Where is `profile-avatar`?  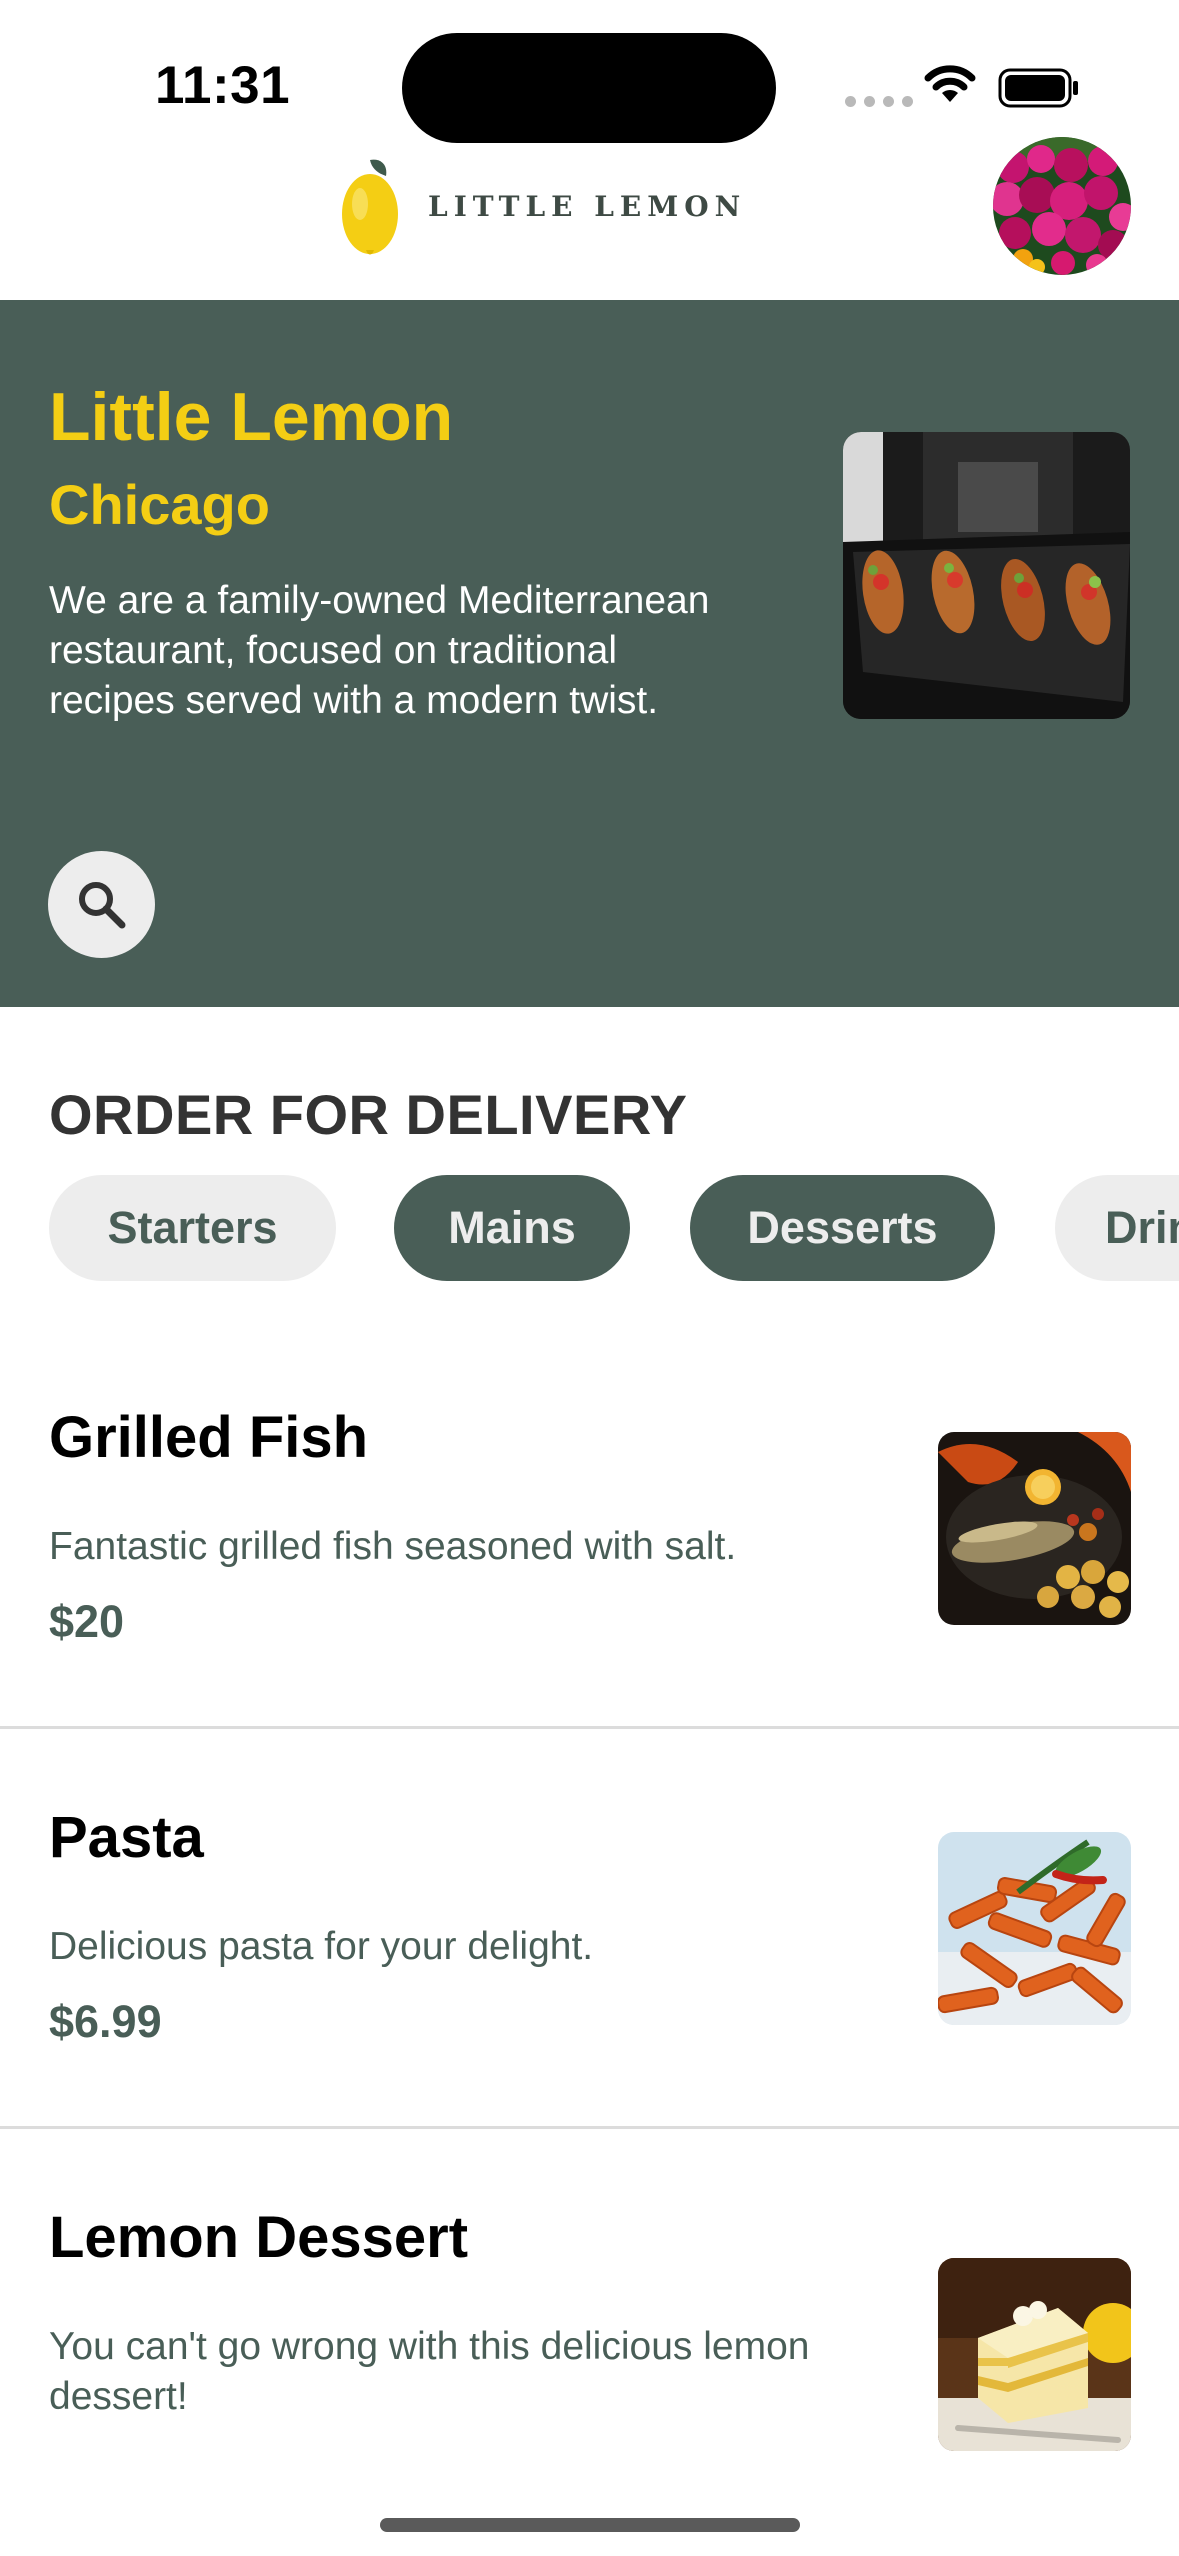
profile-avatar is located at coordinates (1062, 206).